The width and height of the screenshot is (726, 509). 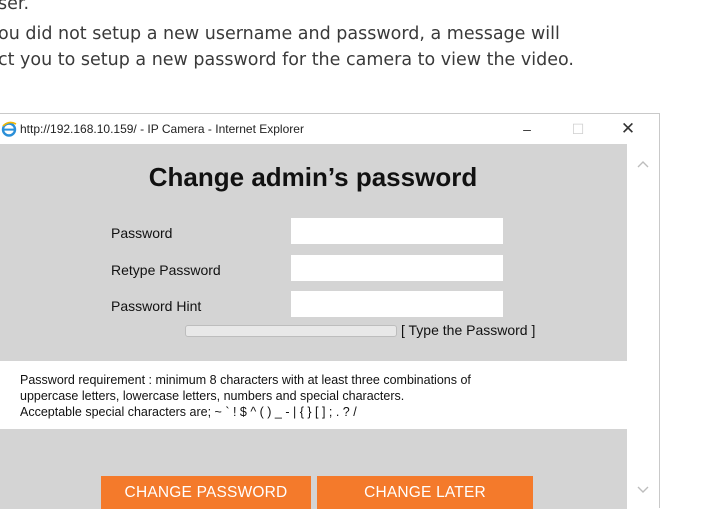 What do you see at coordinates (206, 492) in the screenshot?
I see `change-password-button: CHANGE PASSWORD` at bounding box center [206, 492].